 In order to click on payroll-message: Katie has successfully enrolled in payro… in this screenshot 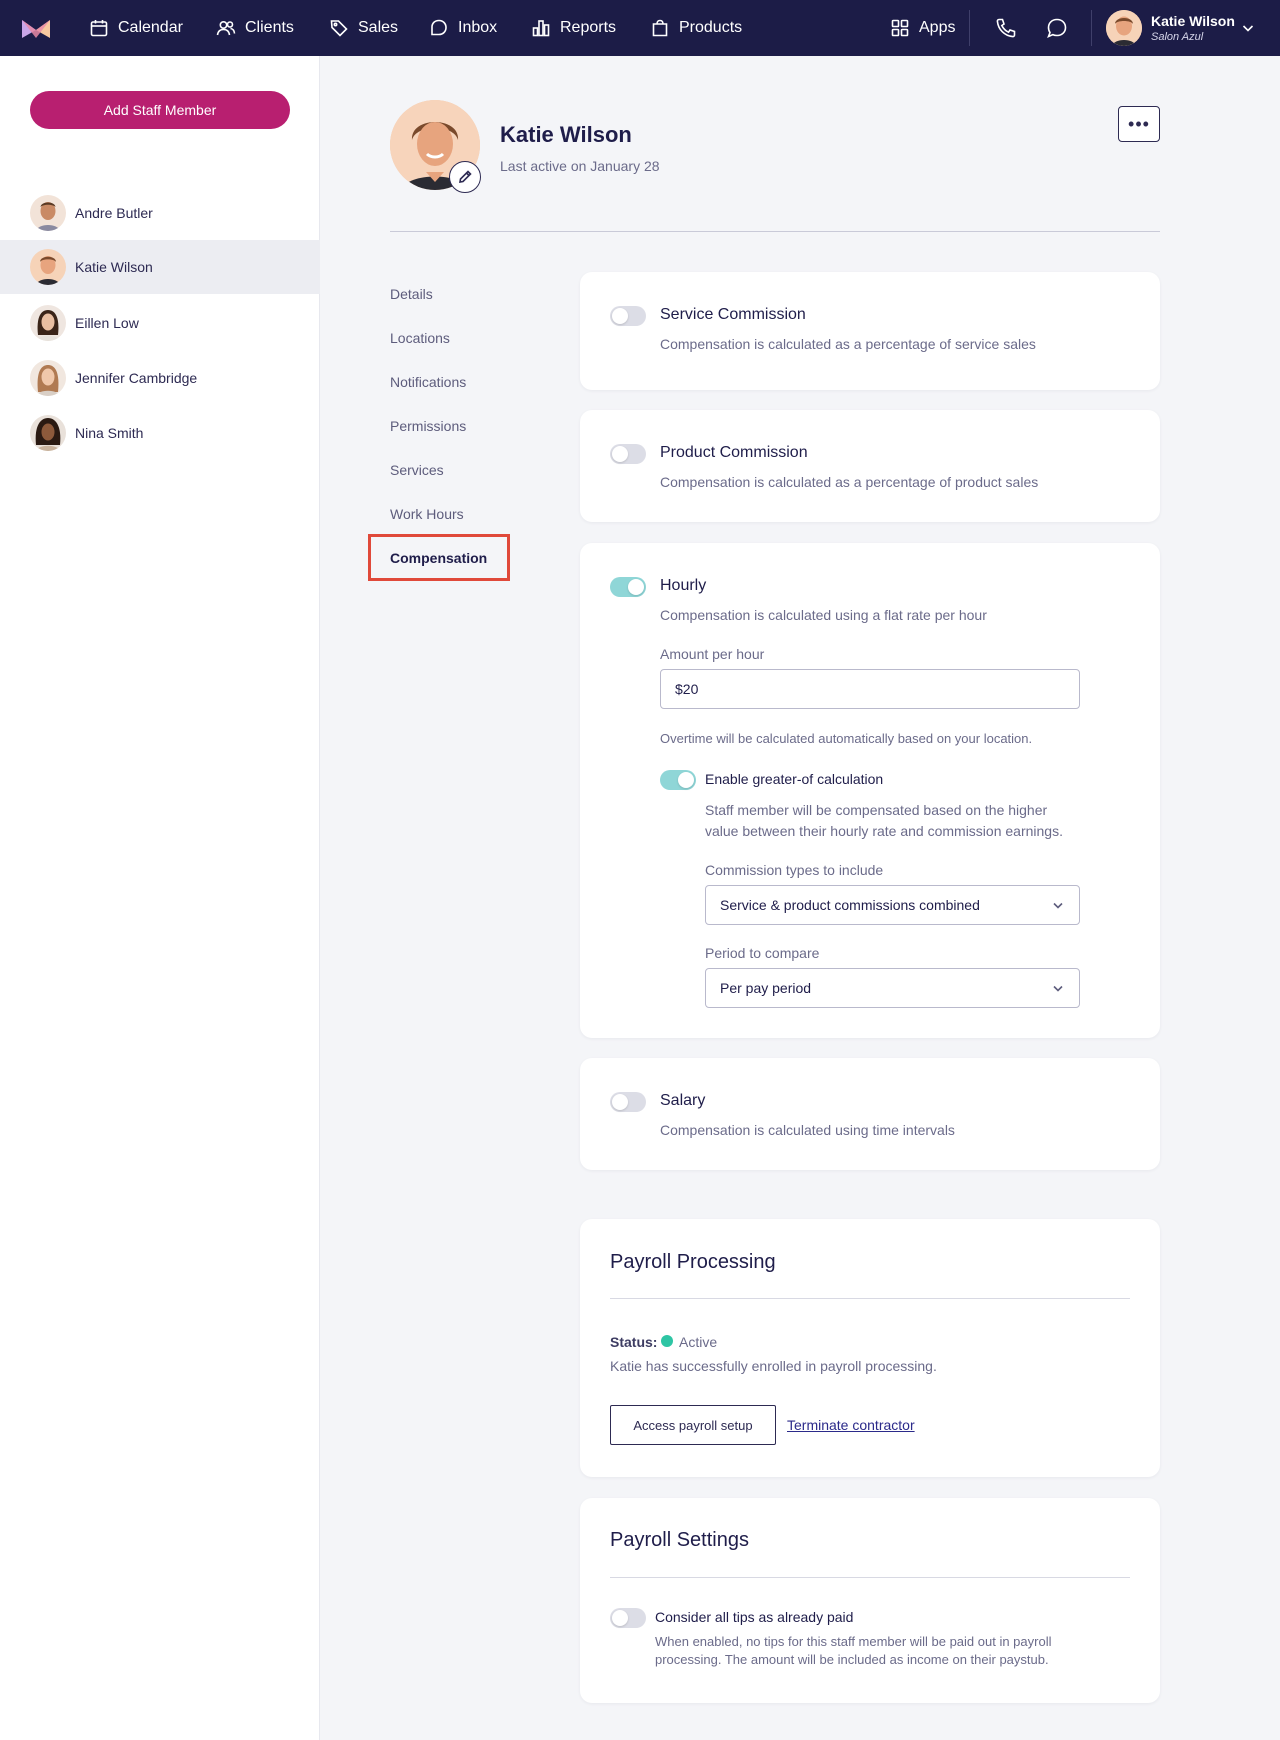, I will do `click(773, 1366)`.